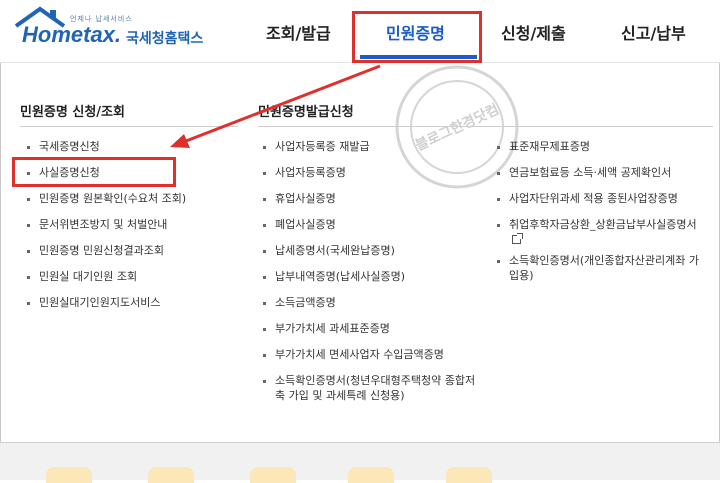  Describe the element at coordinates (72, 112) in the screenshot. I see `section-title-apply-lookup: 민원증명 신청/조회` at that location.